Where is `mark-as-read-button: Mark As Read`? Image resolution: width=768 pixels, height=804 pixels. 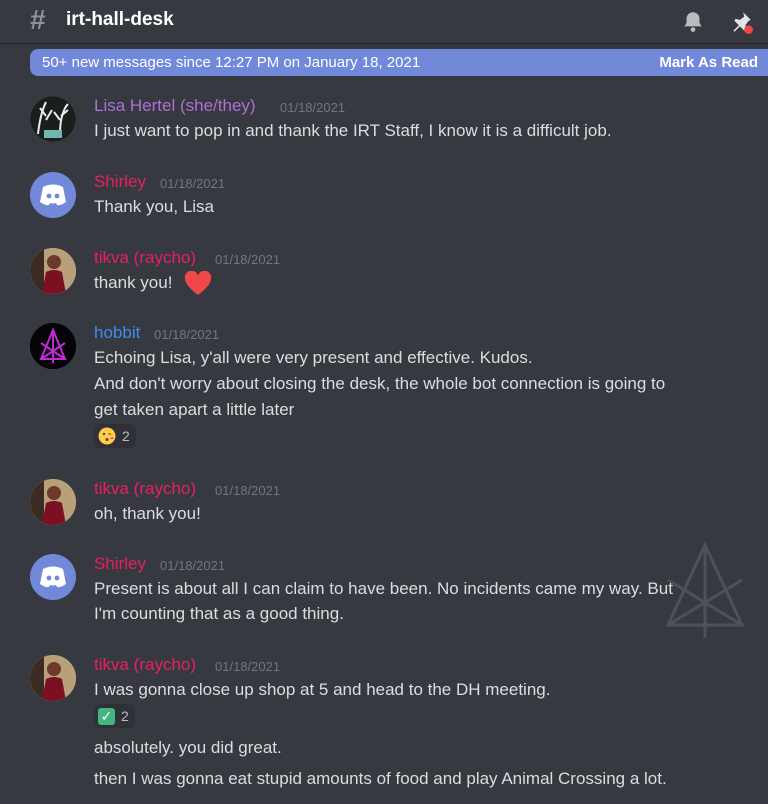
mark-as-read-button: Mark As Read is located at coordinates (708, 62).